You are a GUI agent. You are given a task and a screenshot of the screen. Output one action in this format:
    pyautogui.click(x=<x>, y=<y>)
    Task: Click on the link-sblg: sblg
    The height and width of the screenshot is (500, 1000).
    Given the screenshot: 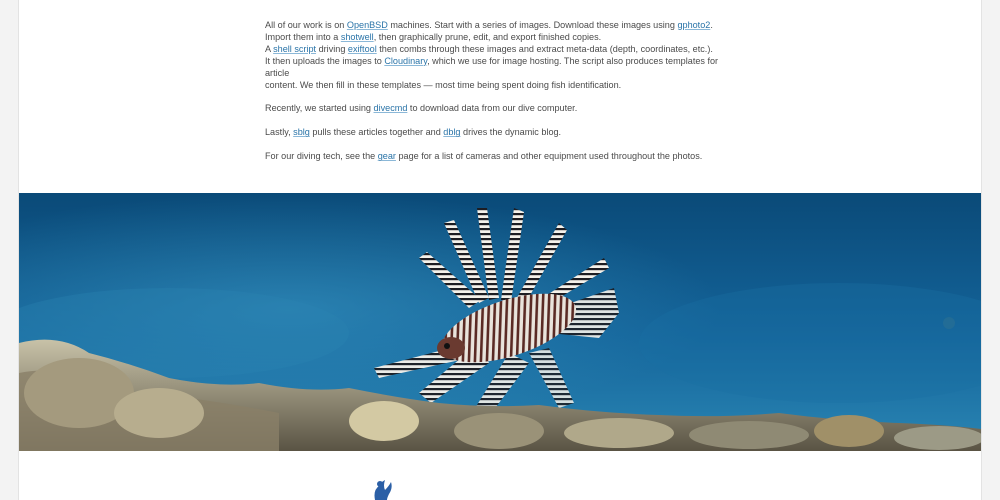 What is the action you would take?
    pyautogui.click(x=301, y=132)
    